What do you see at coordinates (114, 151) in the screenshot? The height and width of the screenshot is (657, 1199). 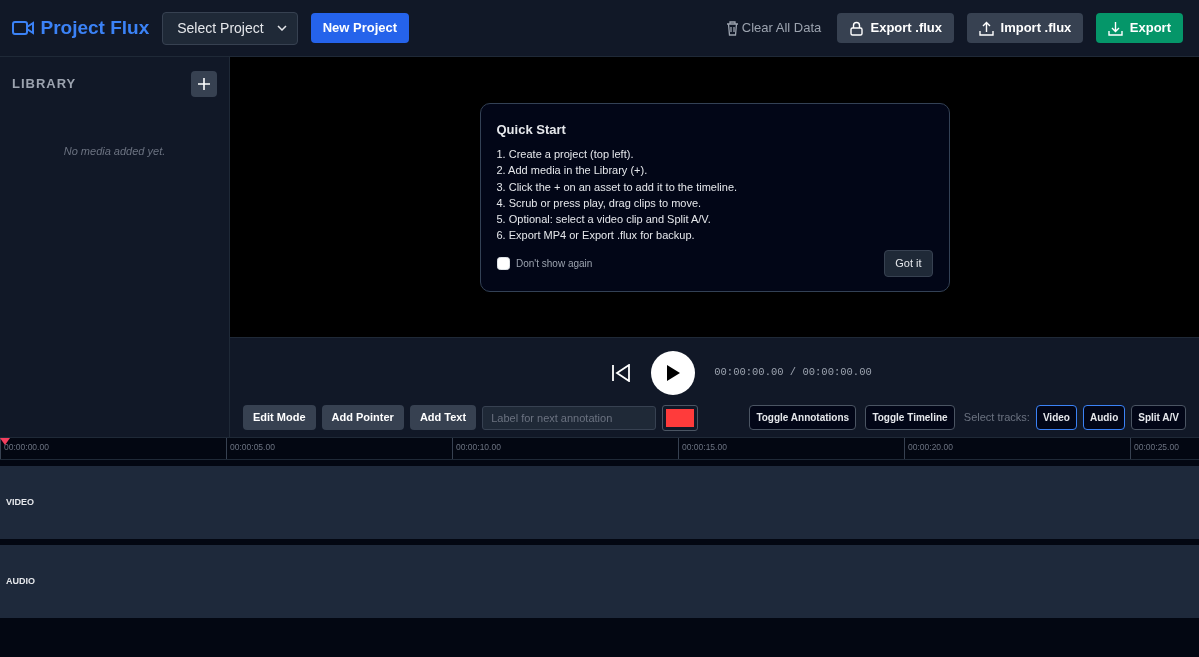 I see `empty-message: No media added yet.` at bounding box center [114, 151].